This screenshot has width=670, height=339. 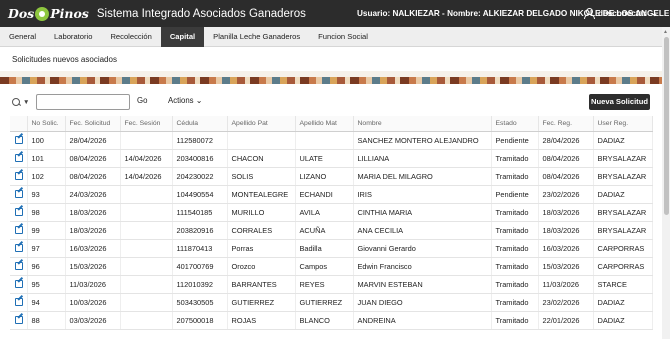 I want to click on column-header-estado: Estado, so click(x=515, y=124).